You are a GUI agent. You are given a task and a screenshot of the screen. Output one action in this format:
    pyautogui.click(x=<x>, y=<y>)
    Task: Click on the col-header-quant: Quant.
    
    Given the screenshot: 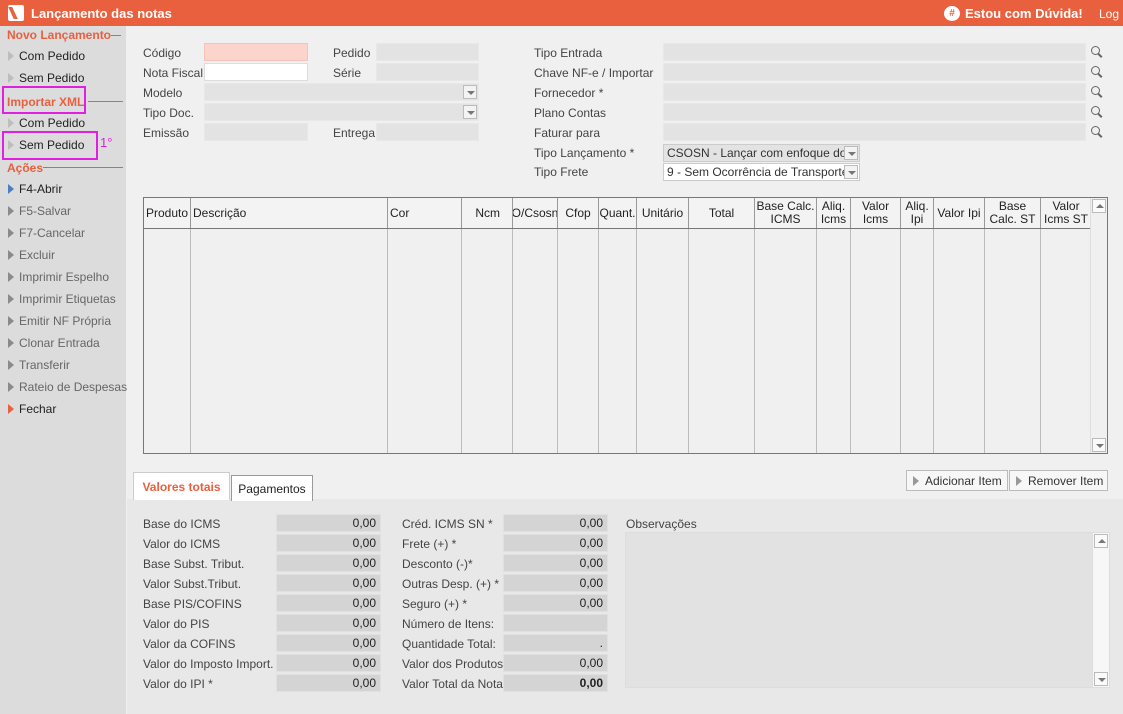 What is the action you would take?
    pyautogui.click(x=618, y=213)
    